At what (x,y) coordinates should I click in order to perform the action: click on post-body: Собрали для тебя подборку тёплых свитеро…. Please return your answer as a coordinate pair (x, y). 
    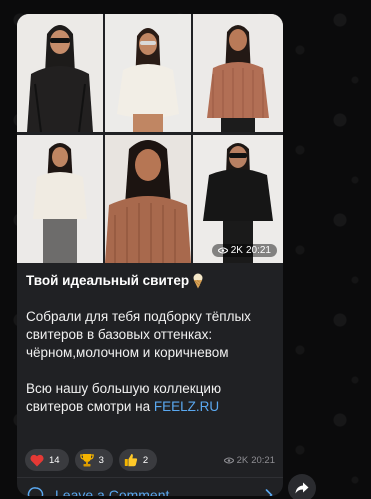
    Looking at the image, I should click on (152, 362).